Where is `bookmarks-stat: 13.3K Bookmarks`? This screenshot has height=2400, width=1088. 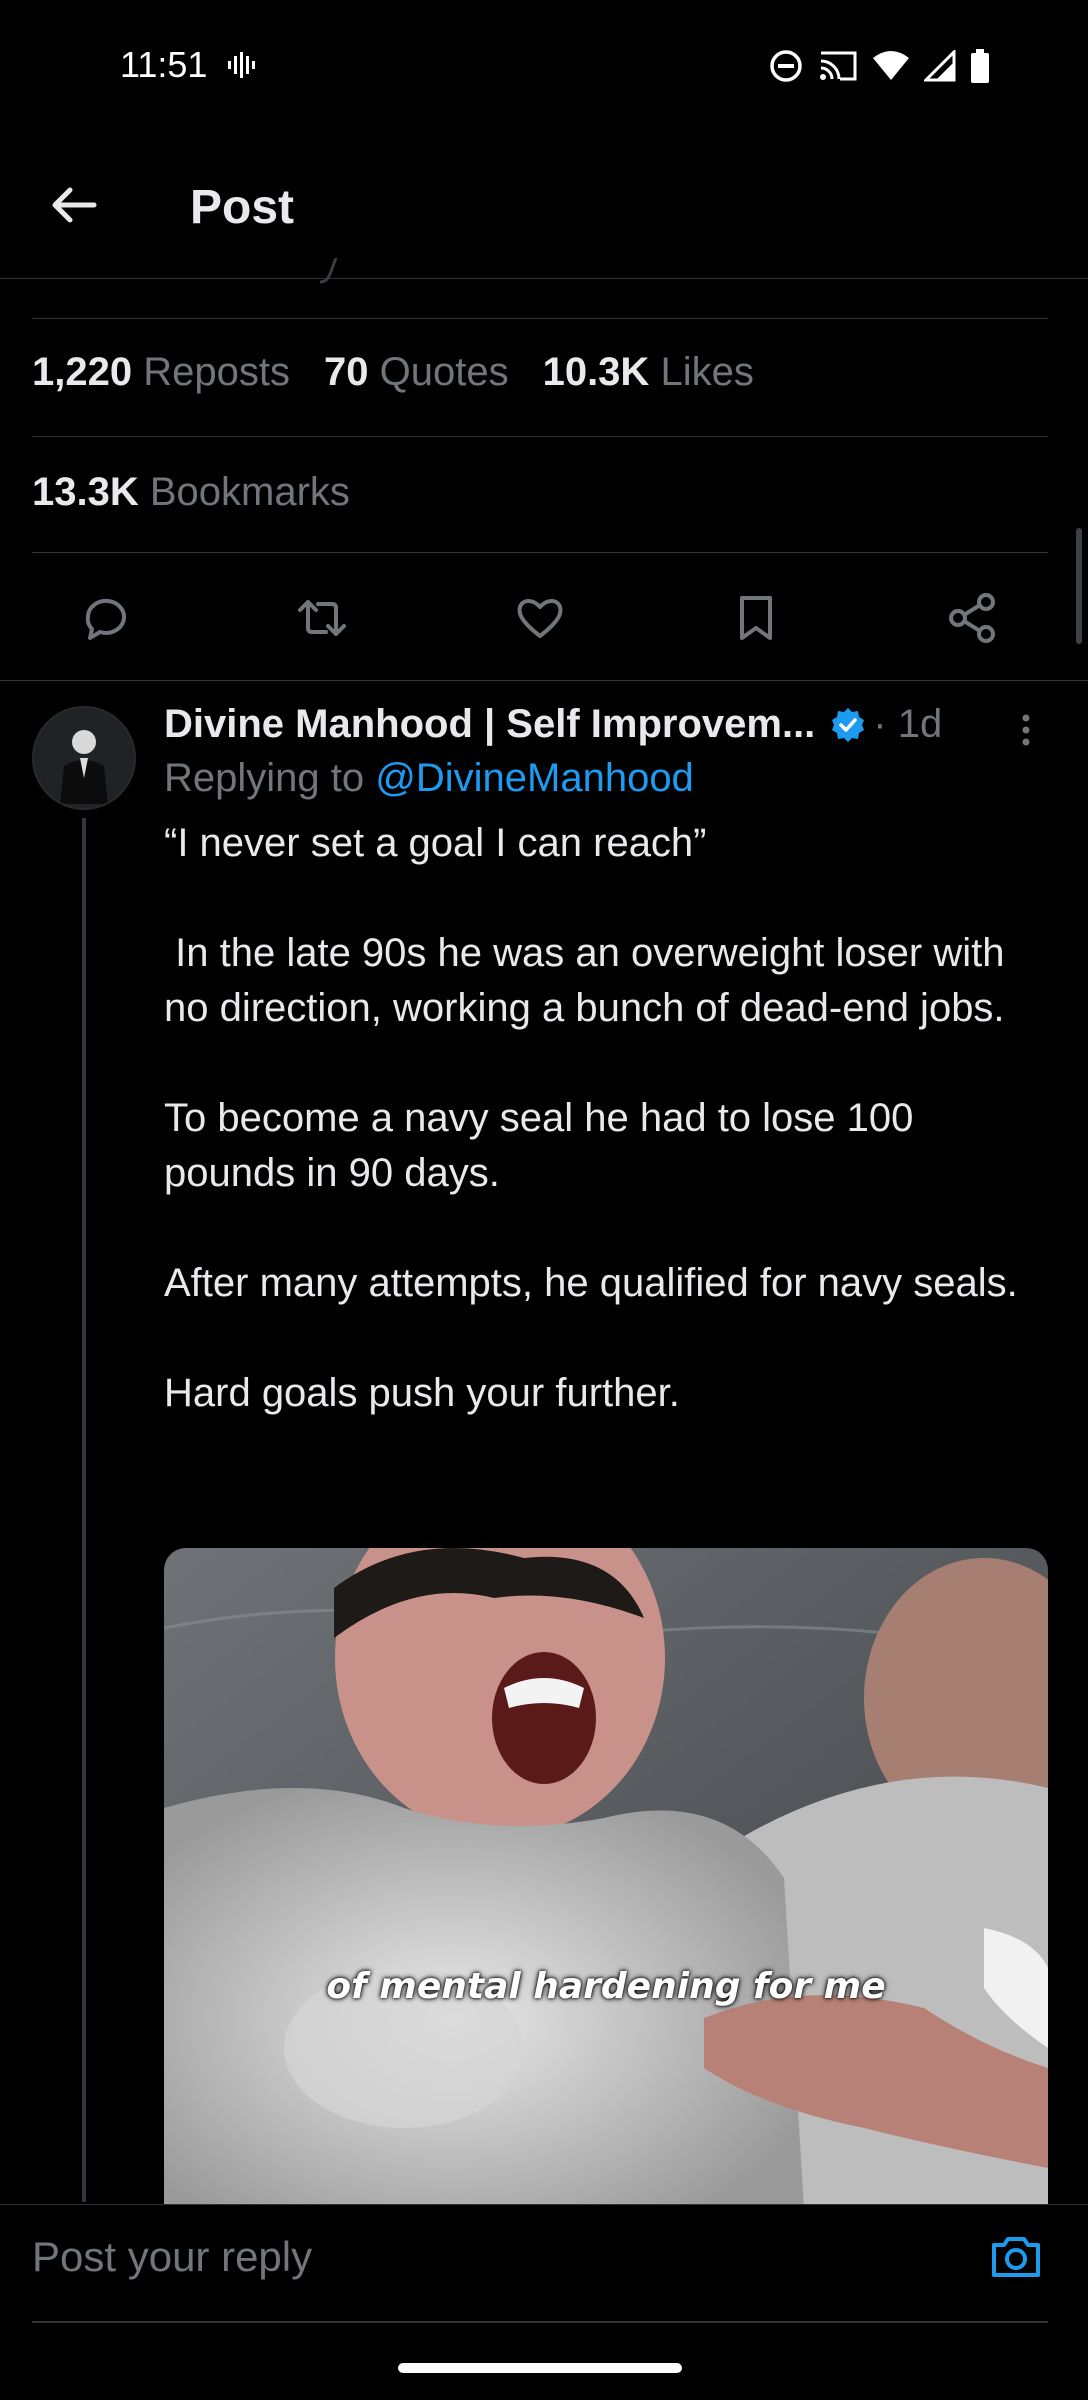
bookmarks-stat: 13.3K Bookmarks is located at coordinates (191, 492).